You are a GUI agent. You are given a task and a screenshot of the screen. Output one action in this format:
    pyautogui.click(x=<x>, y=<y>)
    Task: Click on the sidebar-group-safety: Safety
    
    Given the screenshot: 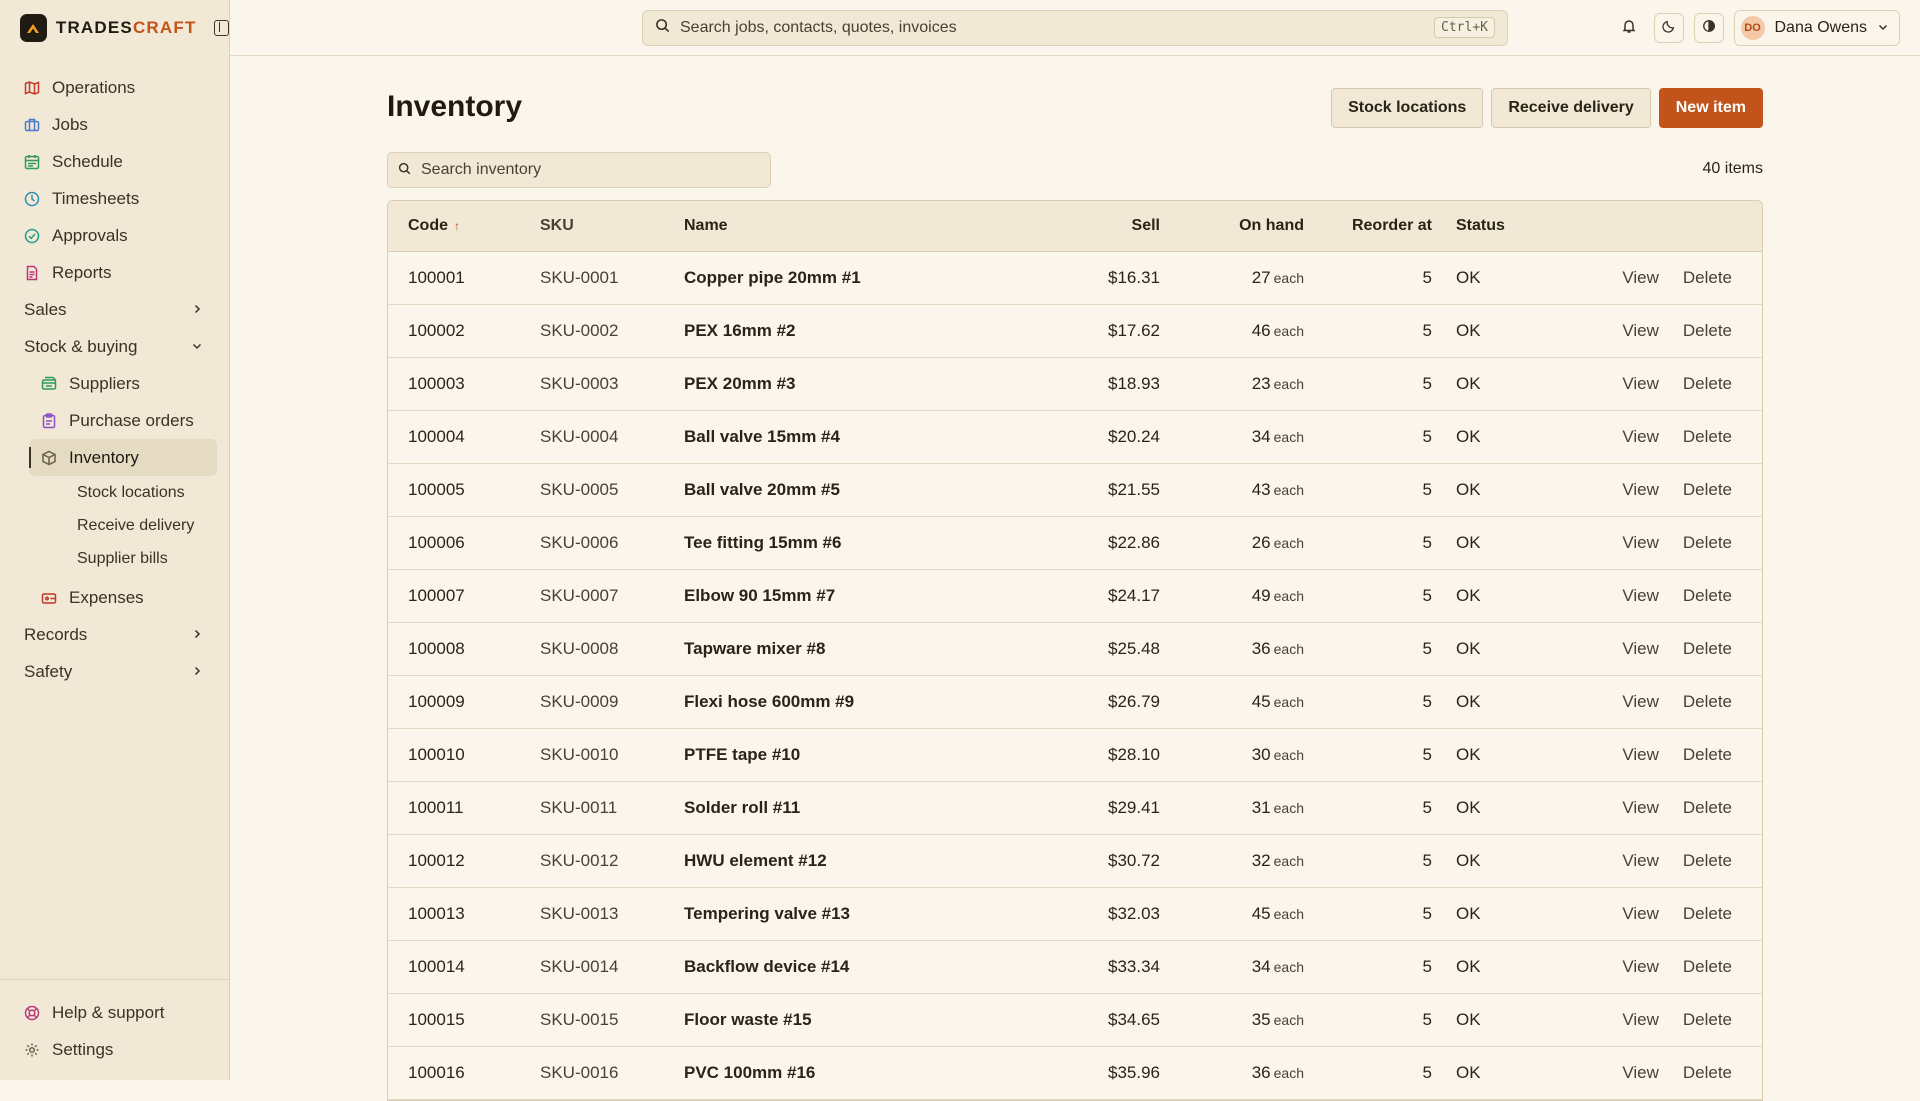 What is the action you would take?
    pyautogui.click(x=114, y=671)
    